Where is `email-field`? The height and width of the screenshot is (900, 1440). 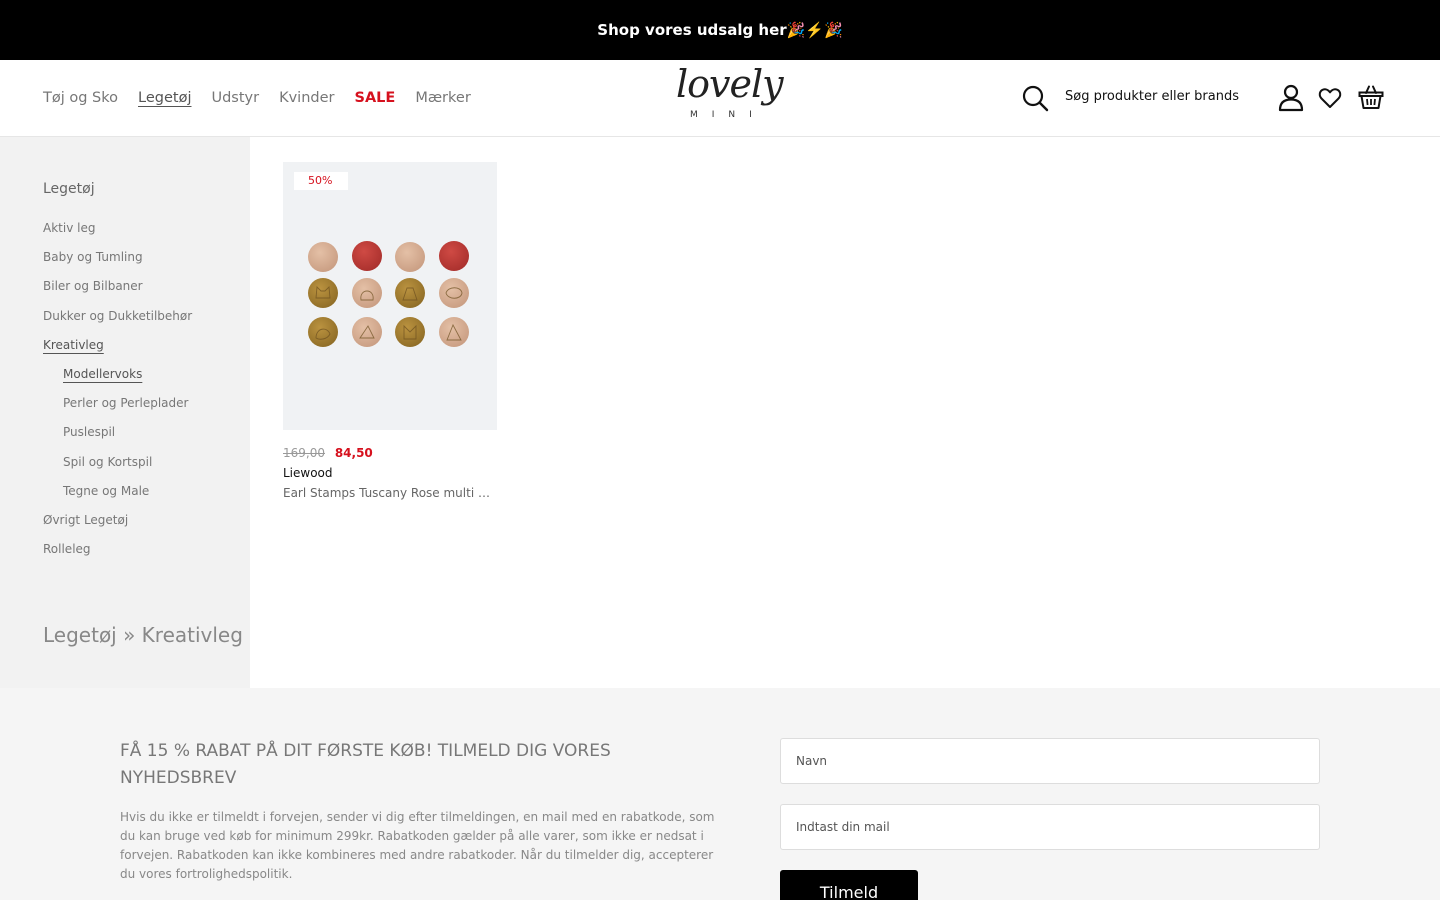 email-field is located at coordinates (1050, 827).